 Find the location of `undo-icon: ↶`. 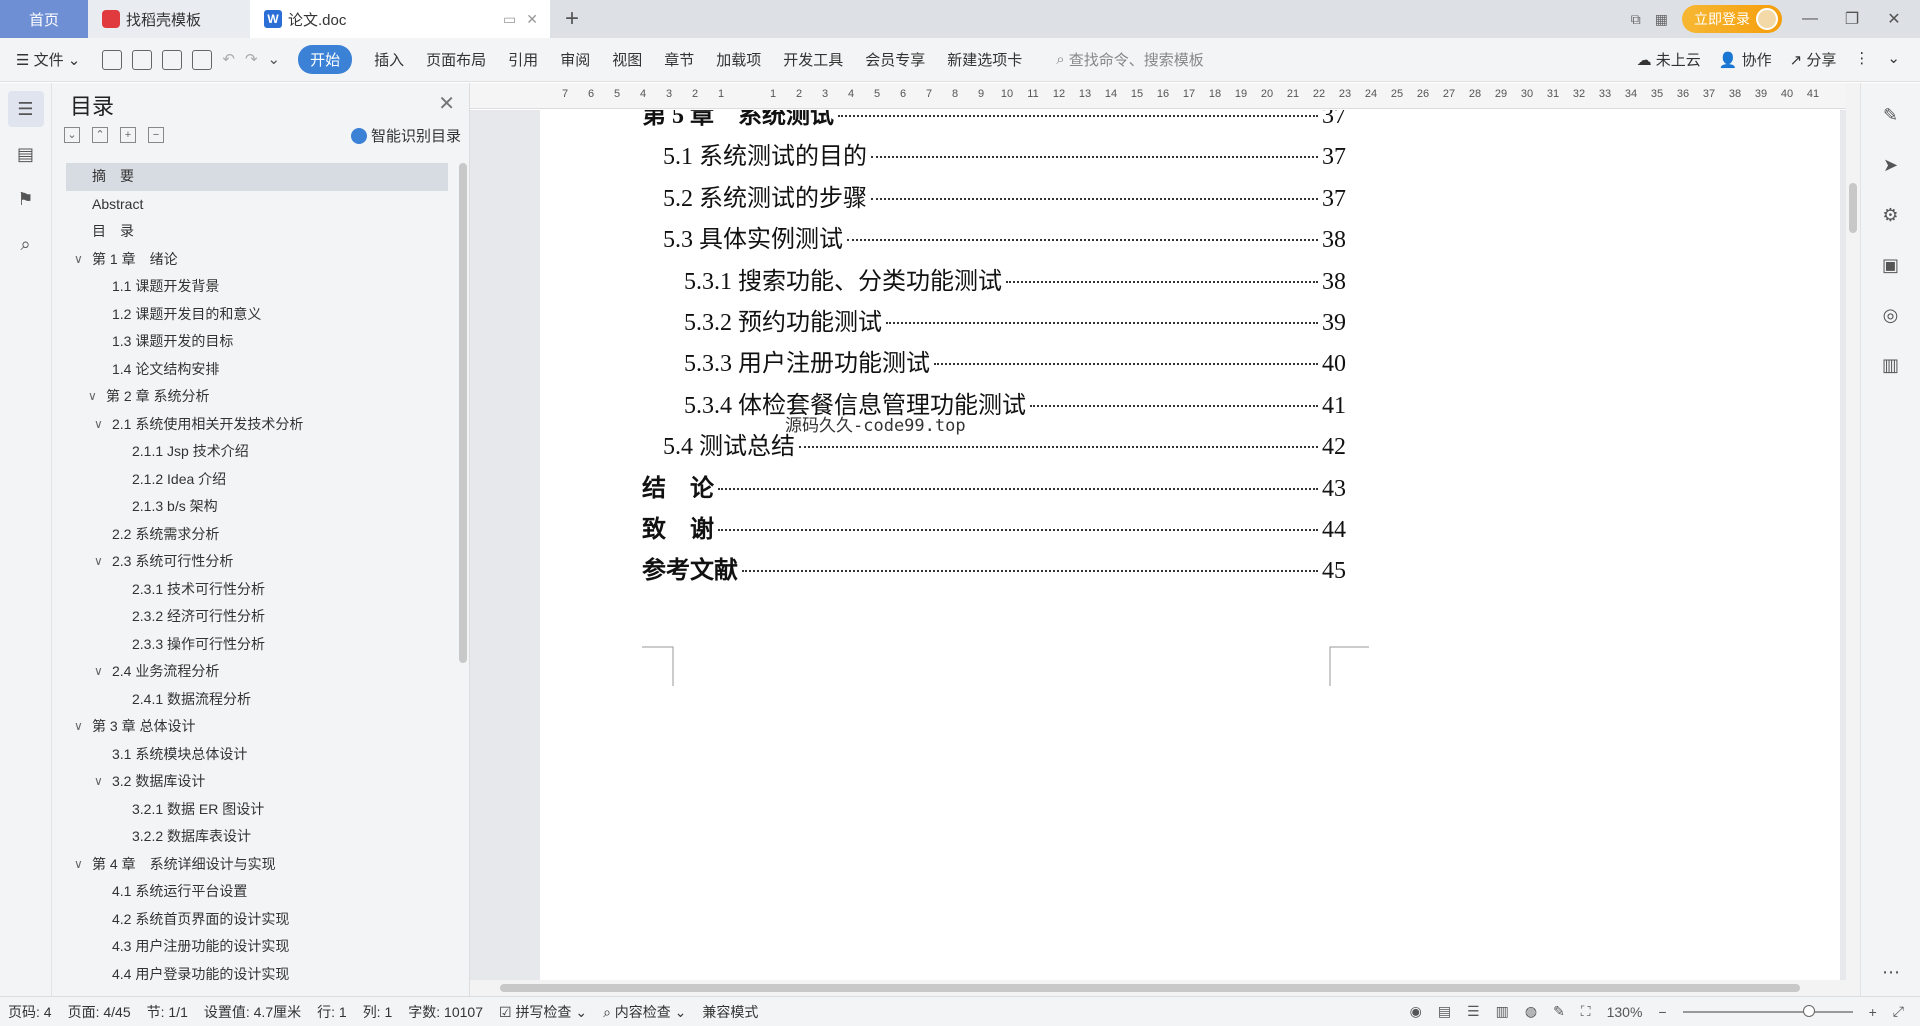

undo-icon: ↶ is located at coordinates (228, 60).